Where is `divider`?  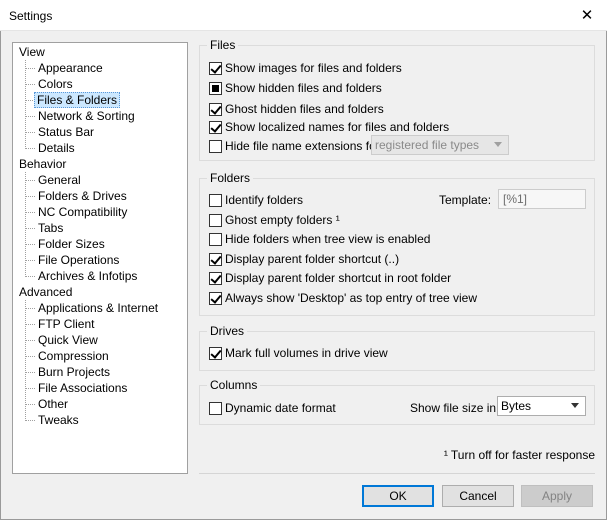
divider is located at coordinates (397, 473).